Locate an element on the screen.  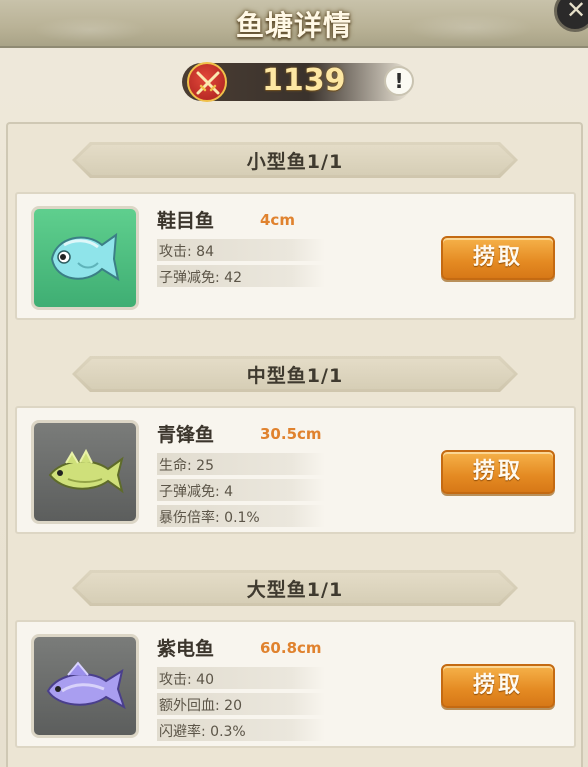
fish-size: 4cm is located at coordinates (277, 220).